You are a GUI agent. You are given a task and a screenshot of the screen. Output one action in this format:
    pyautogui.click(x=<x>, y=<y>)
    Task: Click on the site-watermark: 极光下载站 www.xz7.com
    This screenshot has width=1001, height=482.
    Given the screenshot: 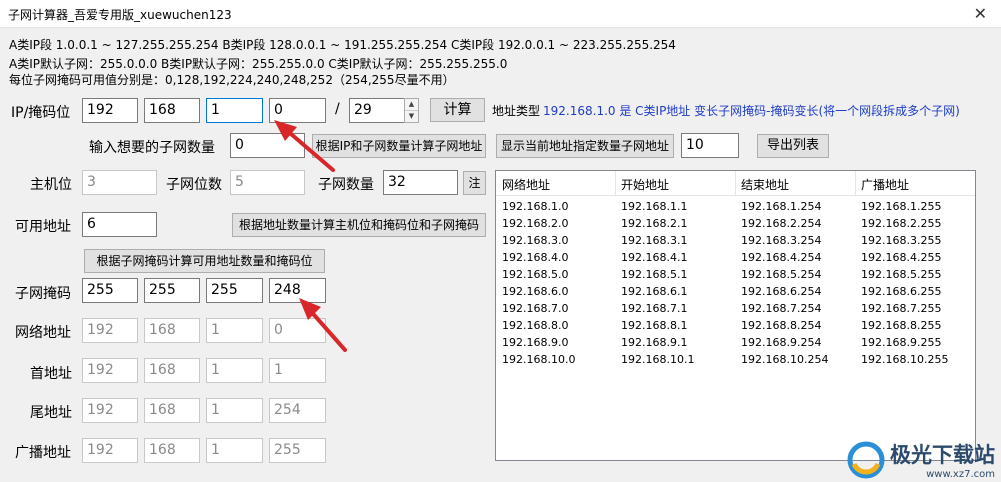 What is the action you would take?
    pyautogui.click(x=920, y=459)
    